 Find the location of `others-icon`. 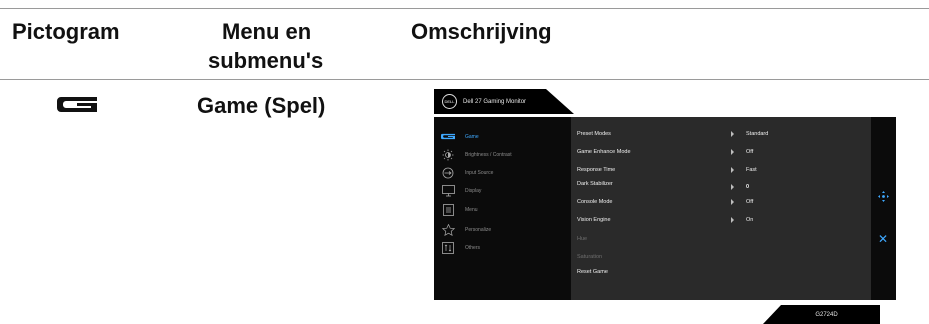

others-icon is located at coordinates (448, 247).